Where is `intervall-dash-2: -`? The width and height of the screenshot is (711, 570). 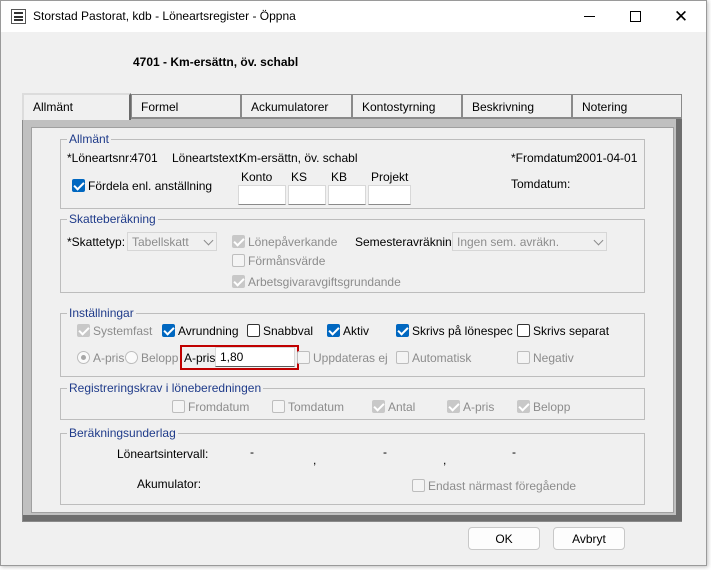 intervall-dash-2: - is located at coordinates (385, 452).